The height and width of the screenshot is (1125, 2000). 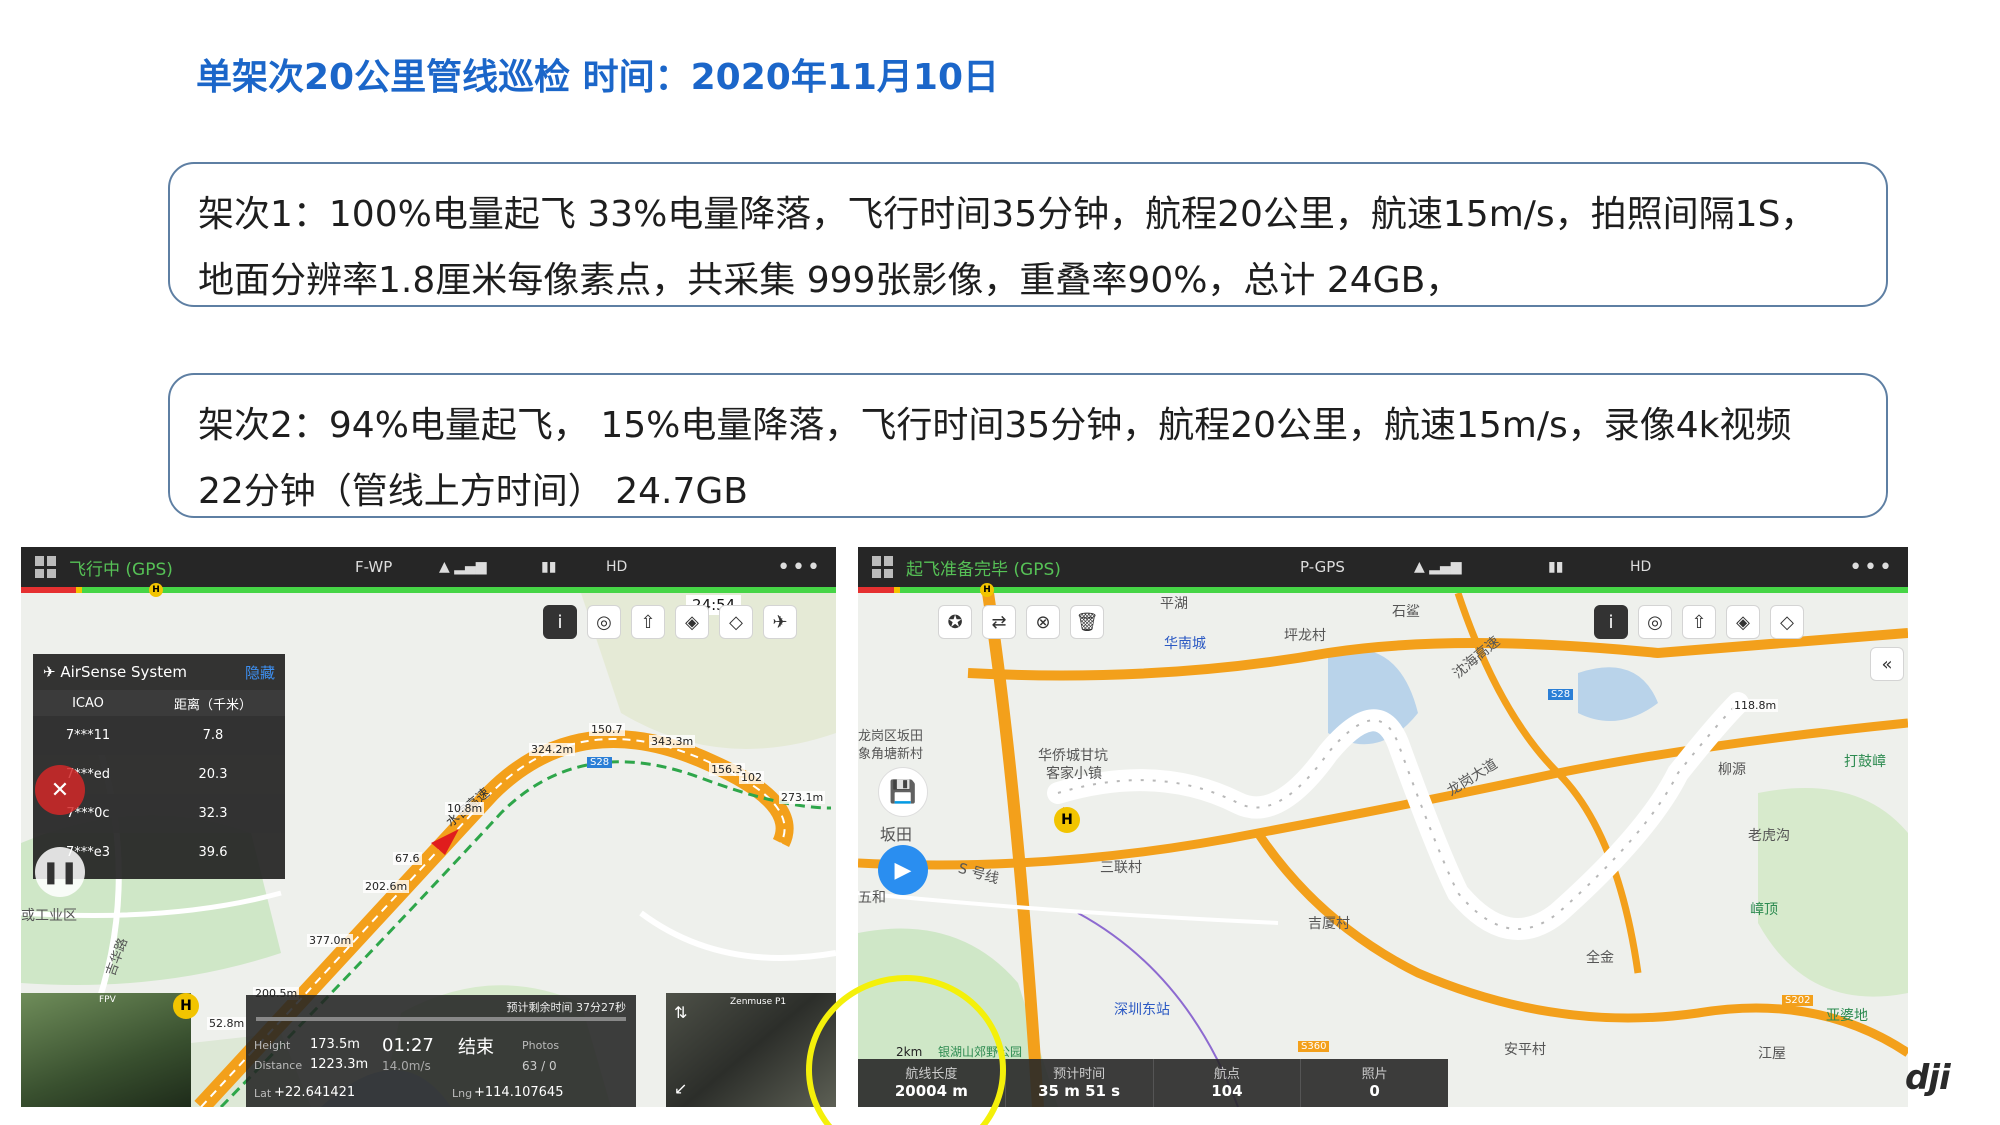 What do you see at coordinates (339, 1064) in the screenshot?
I see `distance-value: 1223.3m` at bounding box center [339, 1064].